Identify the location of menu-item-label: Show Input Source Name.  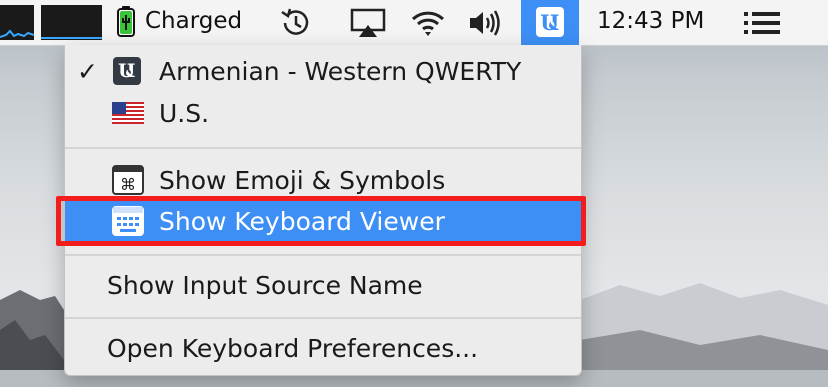
(265, 285).